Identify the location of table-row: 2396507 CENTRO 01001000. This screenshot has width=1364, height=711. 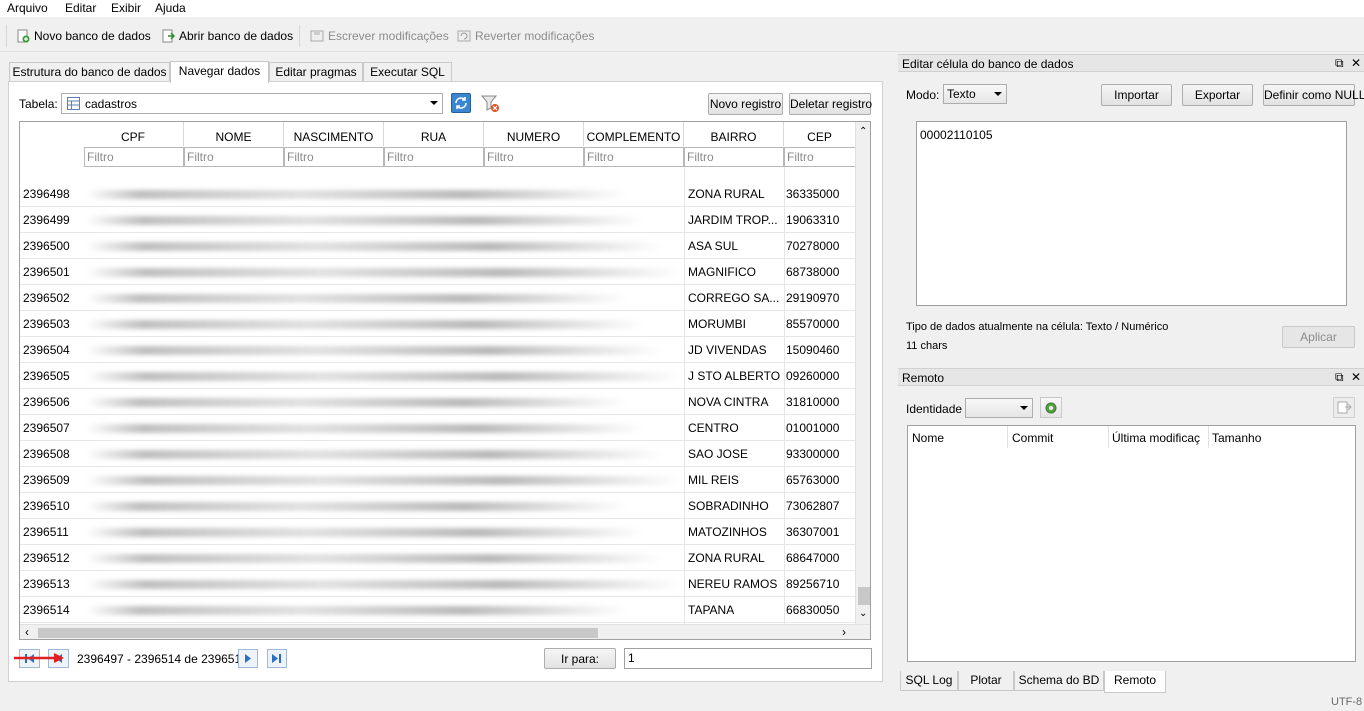
(437, 428).